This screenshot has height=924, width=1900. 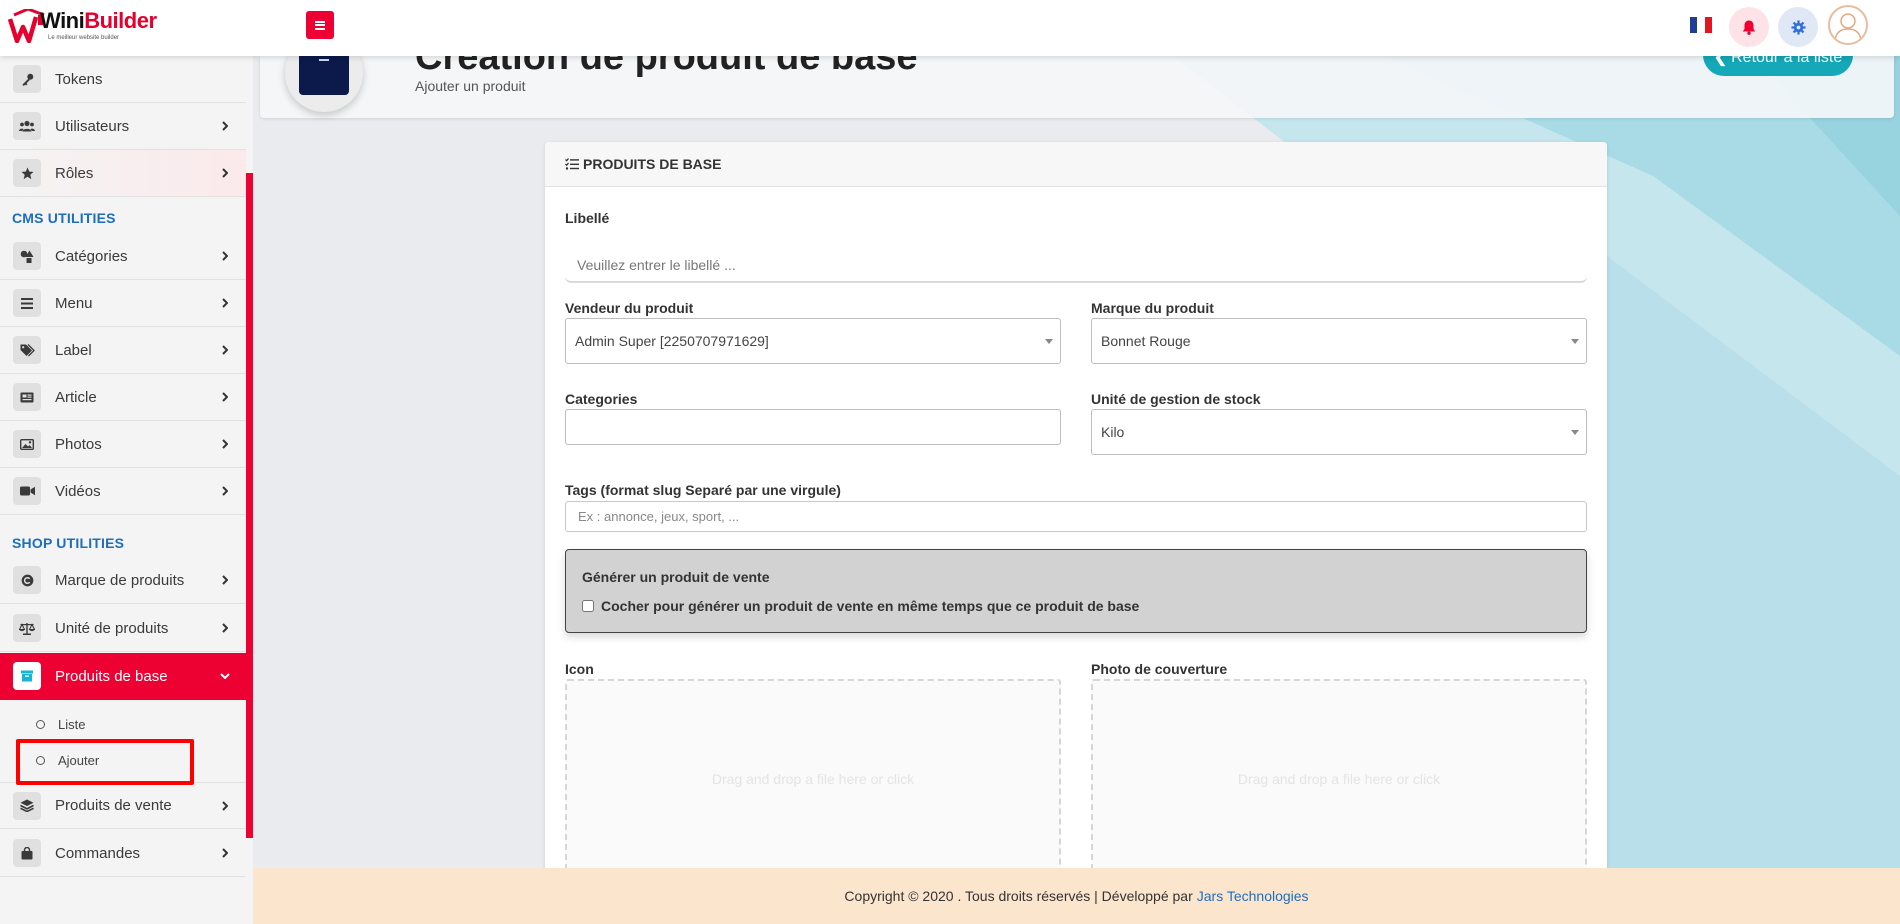 What do you see at coordinates (1076, 164) in the screenshot?
I see `card-header: PRODUITS DE BASE` at bounding box center [1076, 164].